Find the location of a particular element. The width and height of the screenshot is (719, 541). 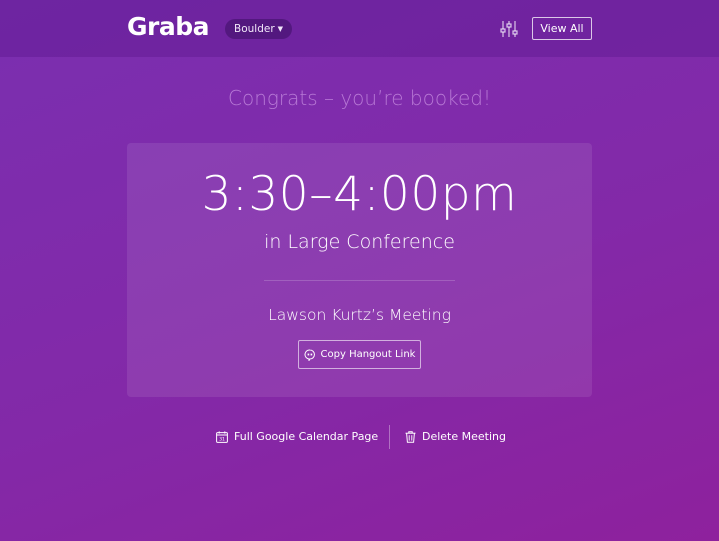

calendar-icon: 31 is located at coordinates (222, 436).